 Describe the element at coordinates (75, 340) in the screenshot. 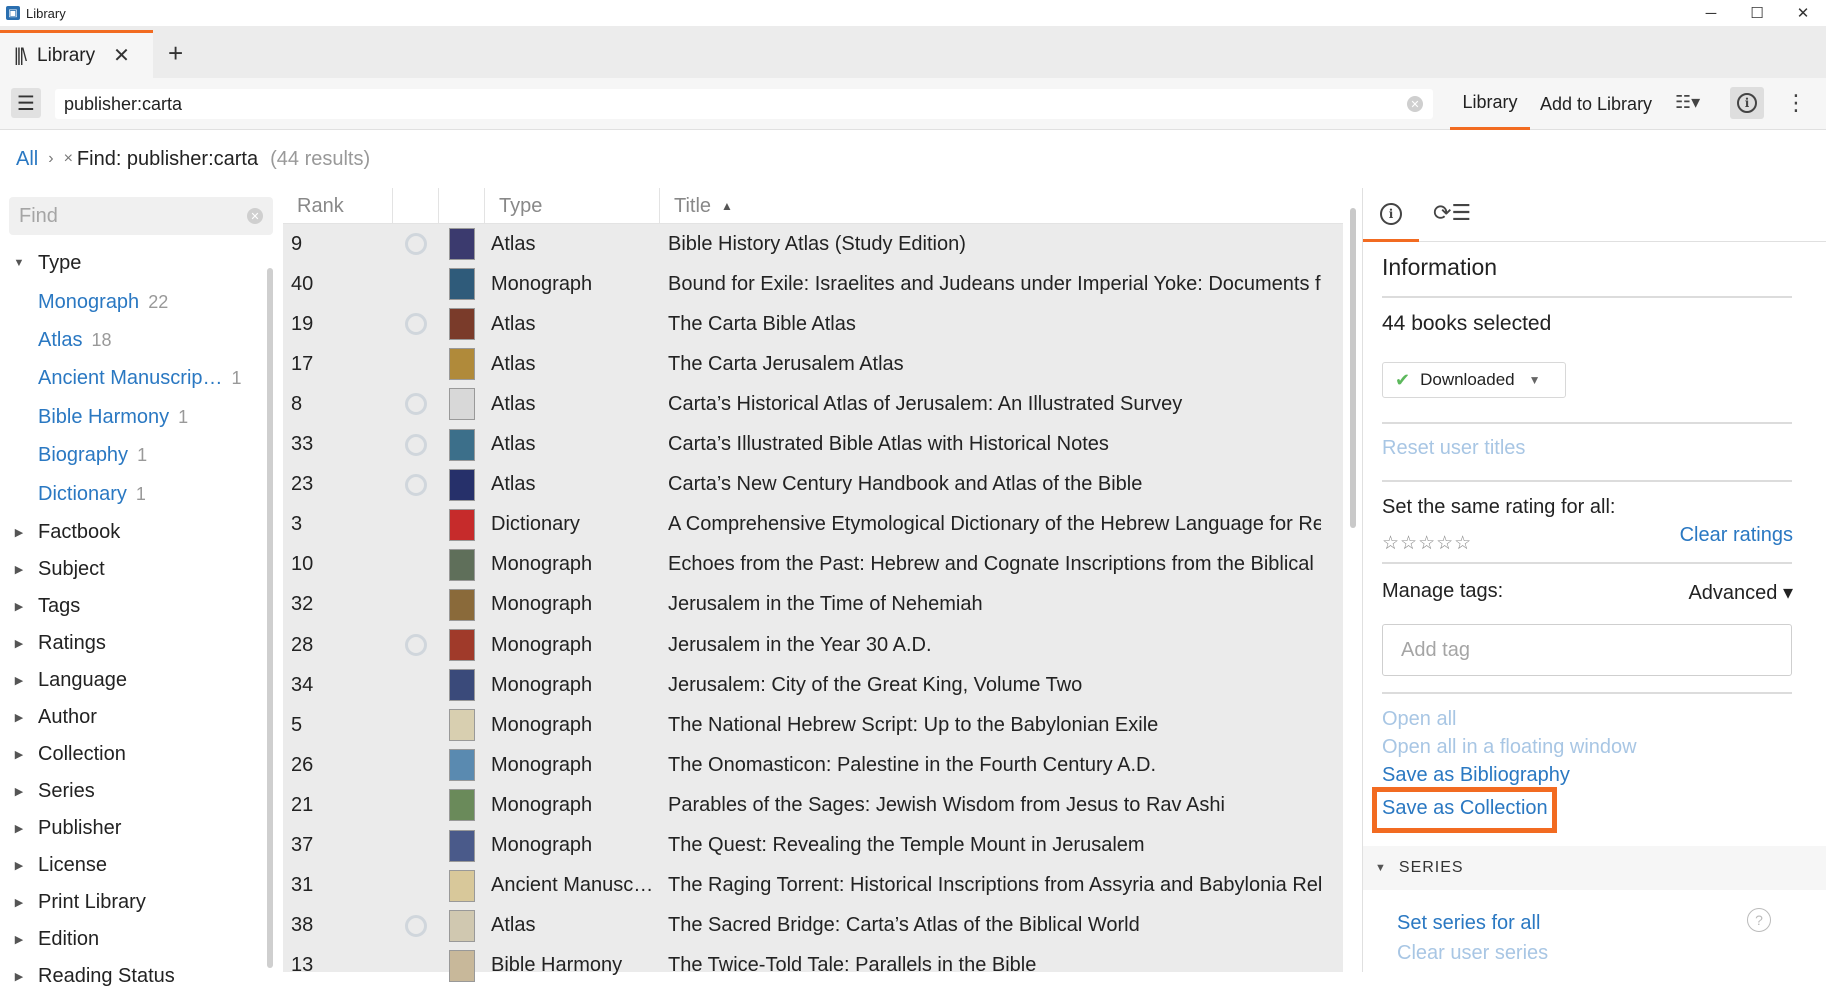

I see `facet-value-atlas: Atlas 18` at that location.